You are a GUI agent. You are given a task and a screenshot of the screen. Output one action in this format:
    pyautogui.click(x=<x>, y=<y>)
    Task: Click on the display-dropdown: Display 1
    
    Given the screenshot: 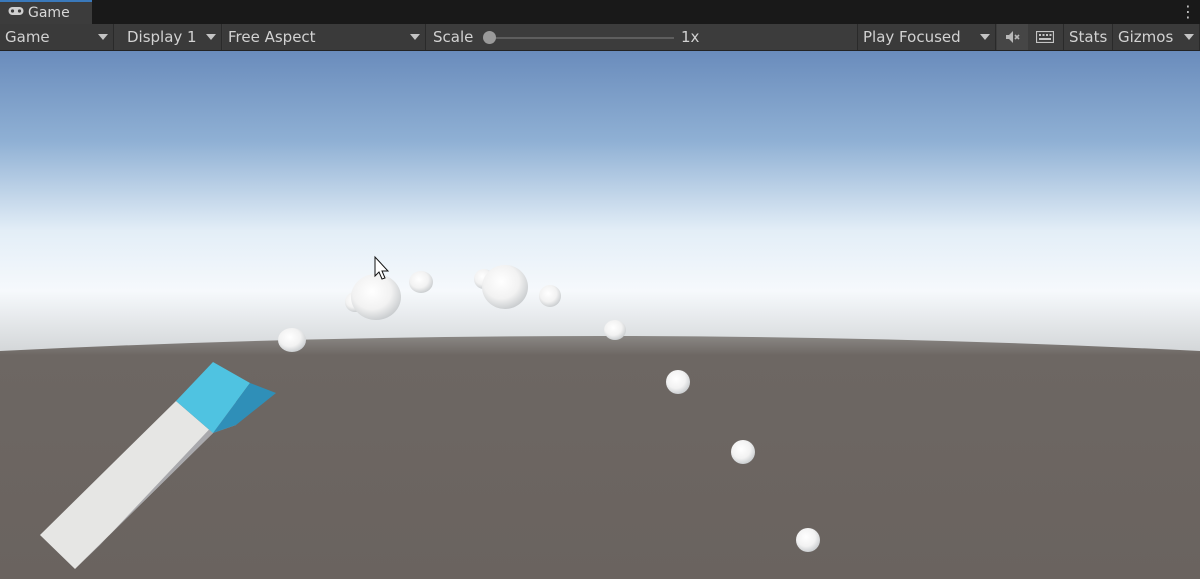 What is the action you would take?
    pyautogui.click(x=171, y=37)
    